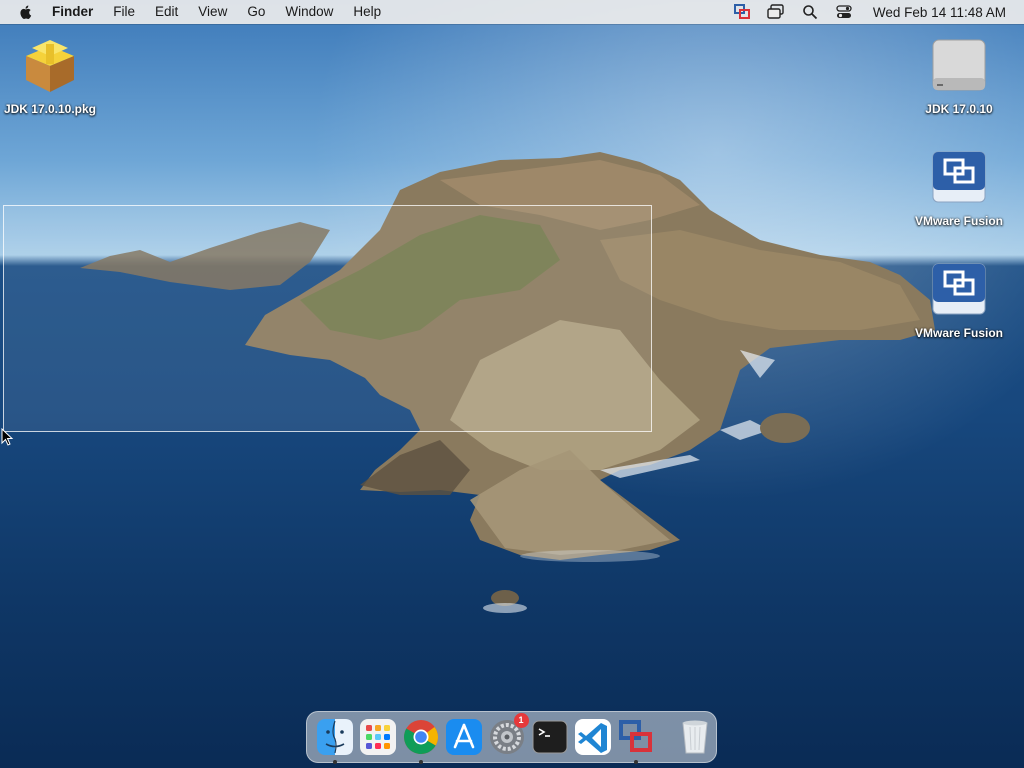 Image resolution: width=1024 pixels, height=768 pixels. I want to click on launchpad-icon, so click(377, 737).